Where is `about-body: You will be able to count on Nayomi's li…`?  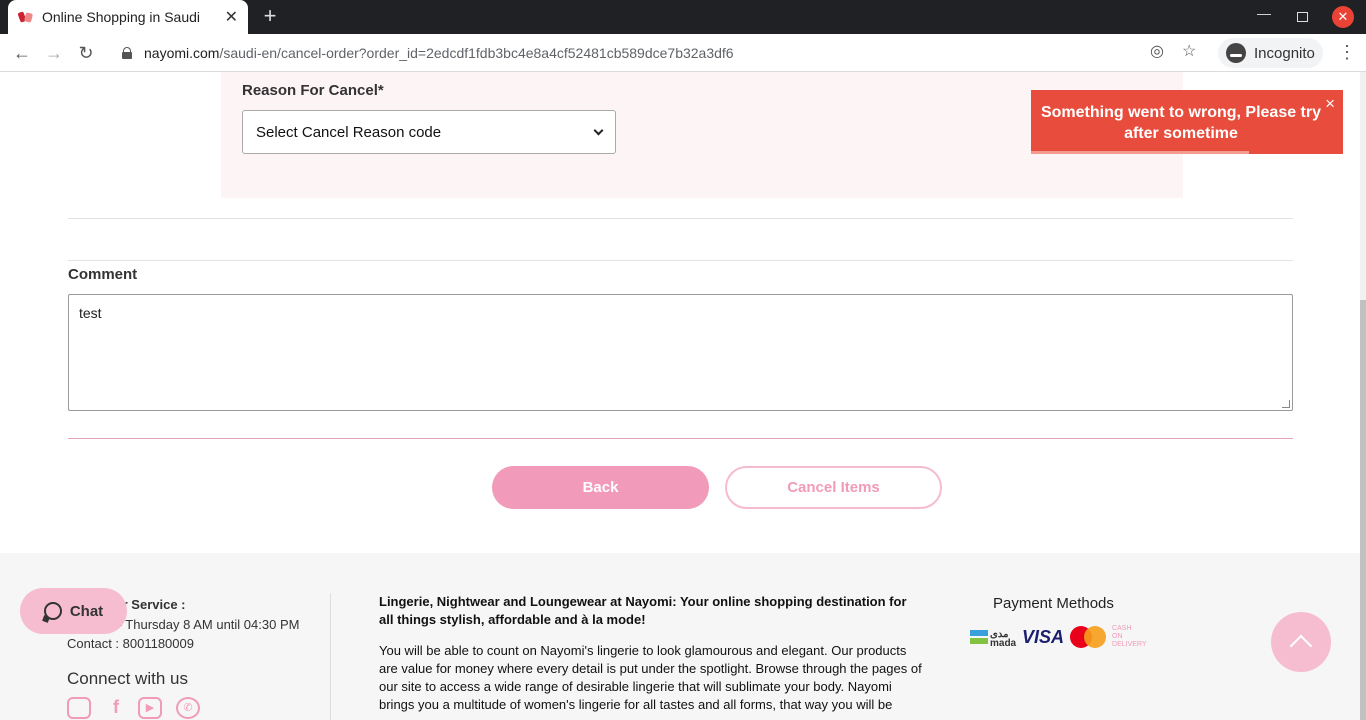 about-body: You will be able to count on Nayomi's li… is located at coordinates (650, 677).